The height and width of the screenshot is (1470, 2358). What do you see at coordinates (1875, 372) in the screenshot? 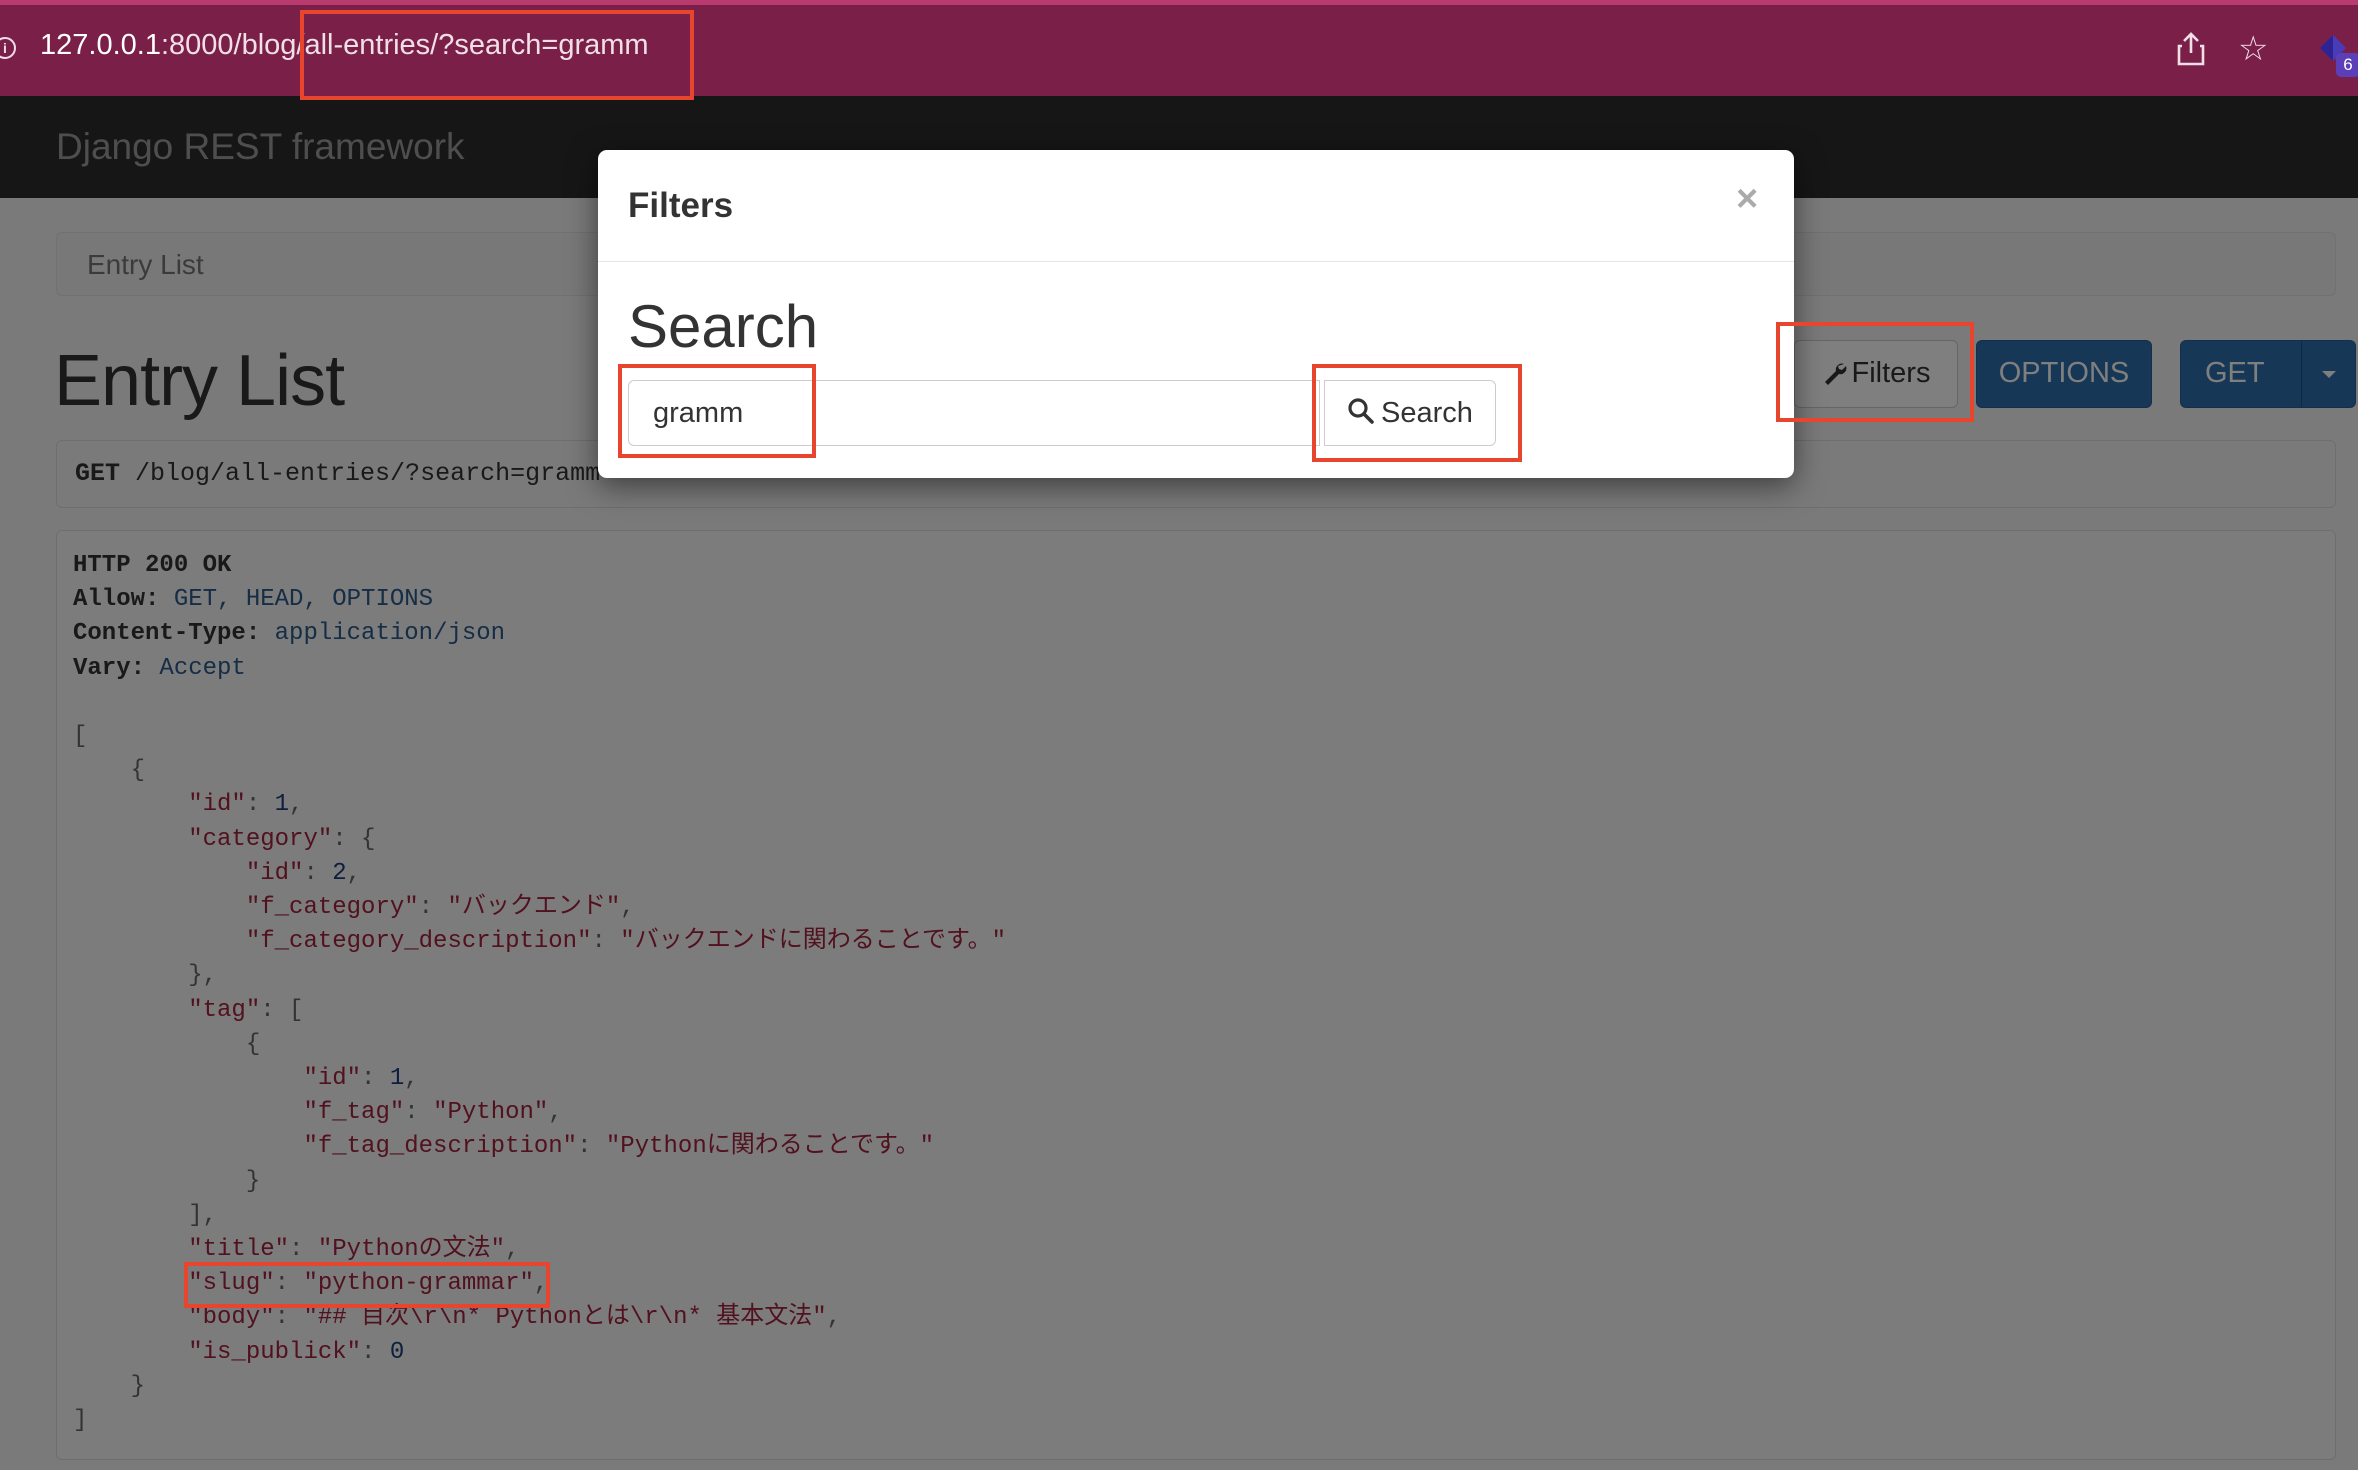
I see `annotation-box-filters-button` at bounding box center [1875, 372].